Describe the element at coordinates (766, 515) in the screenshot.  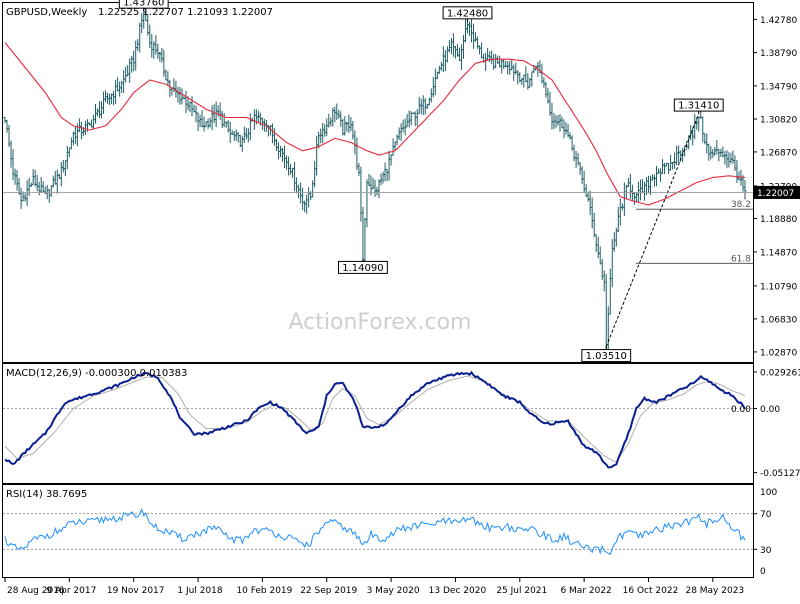
I see `rsi-tick-label: 70` at that location.